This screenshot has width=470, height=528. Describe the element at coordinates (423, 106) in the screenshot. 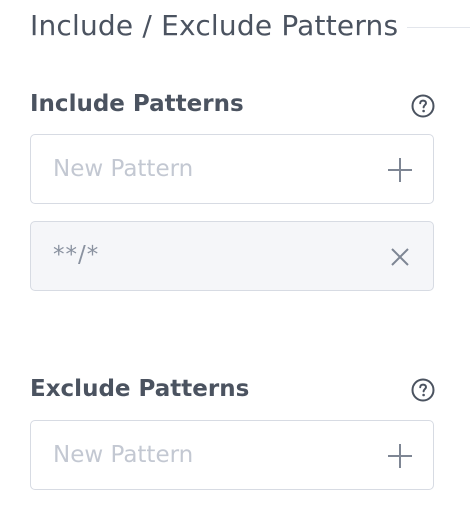

I see `include-help-icon` at that location.